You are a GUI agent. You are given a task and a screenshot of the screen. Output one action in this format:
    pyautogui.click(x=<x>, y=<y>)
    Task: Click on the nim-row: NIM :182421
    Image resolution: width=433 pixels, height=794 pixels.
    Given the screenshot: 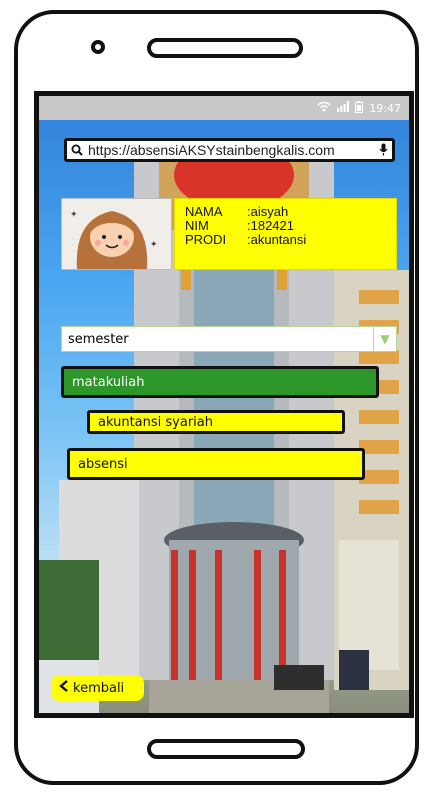 What is the action you would take?
    pyautogui.click(x=290, y=226)
    